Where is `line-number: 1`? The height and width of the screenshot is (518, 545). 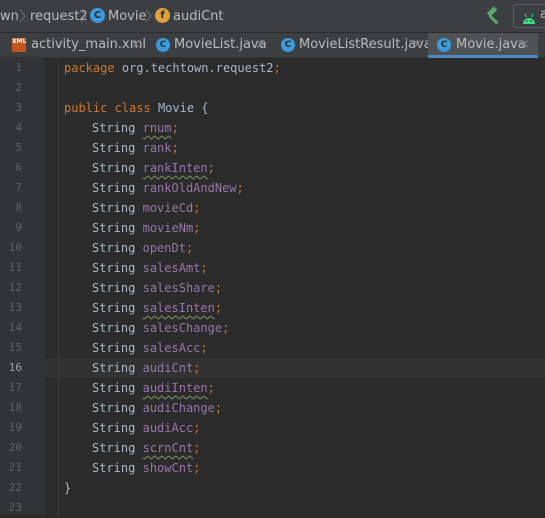 line-number: 1 is located at coordinates (18, 67).